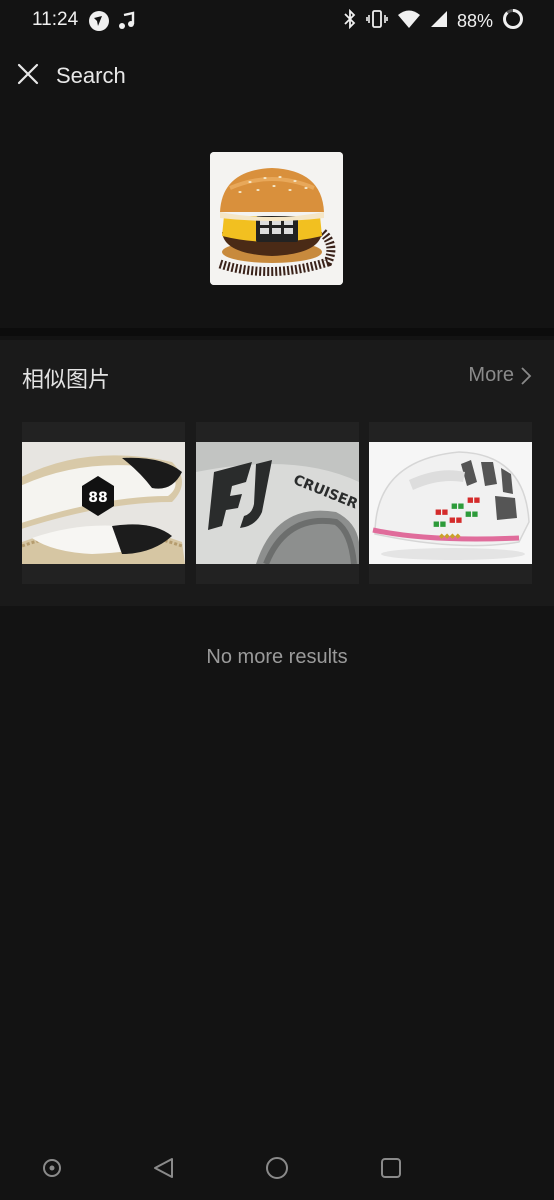  Describe the element at coordinates (277, 332) in the screenshot. I see `section-divider` at that location.